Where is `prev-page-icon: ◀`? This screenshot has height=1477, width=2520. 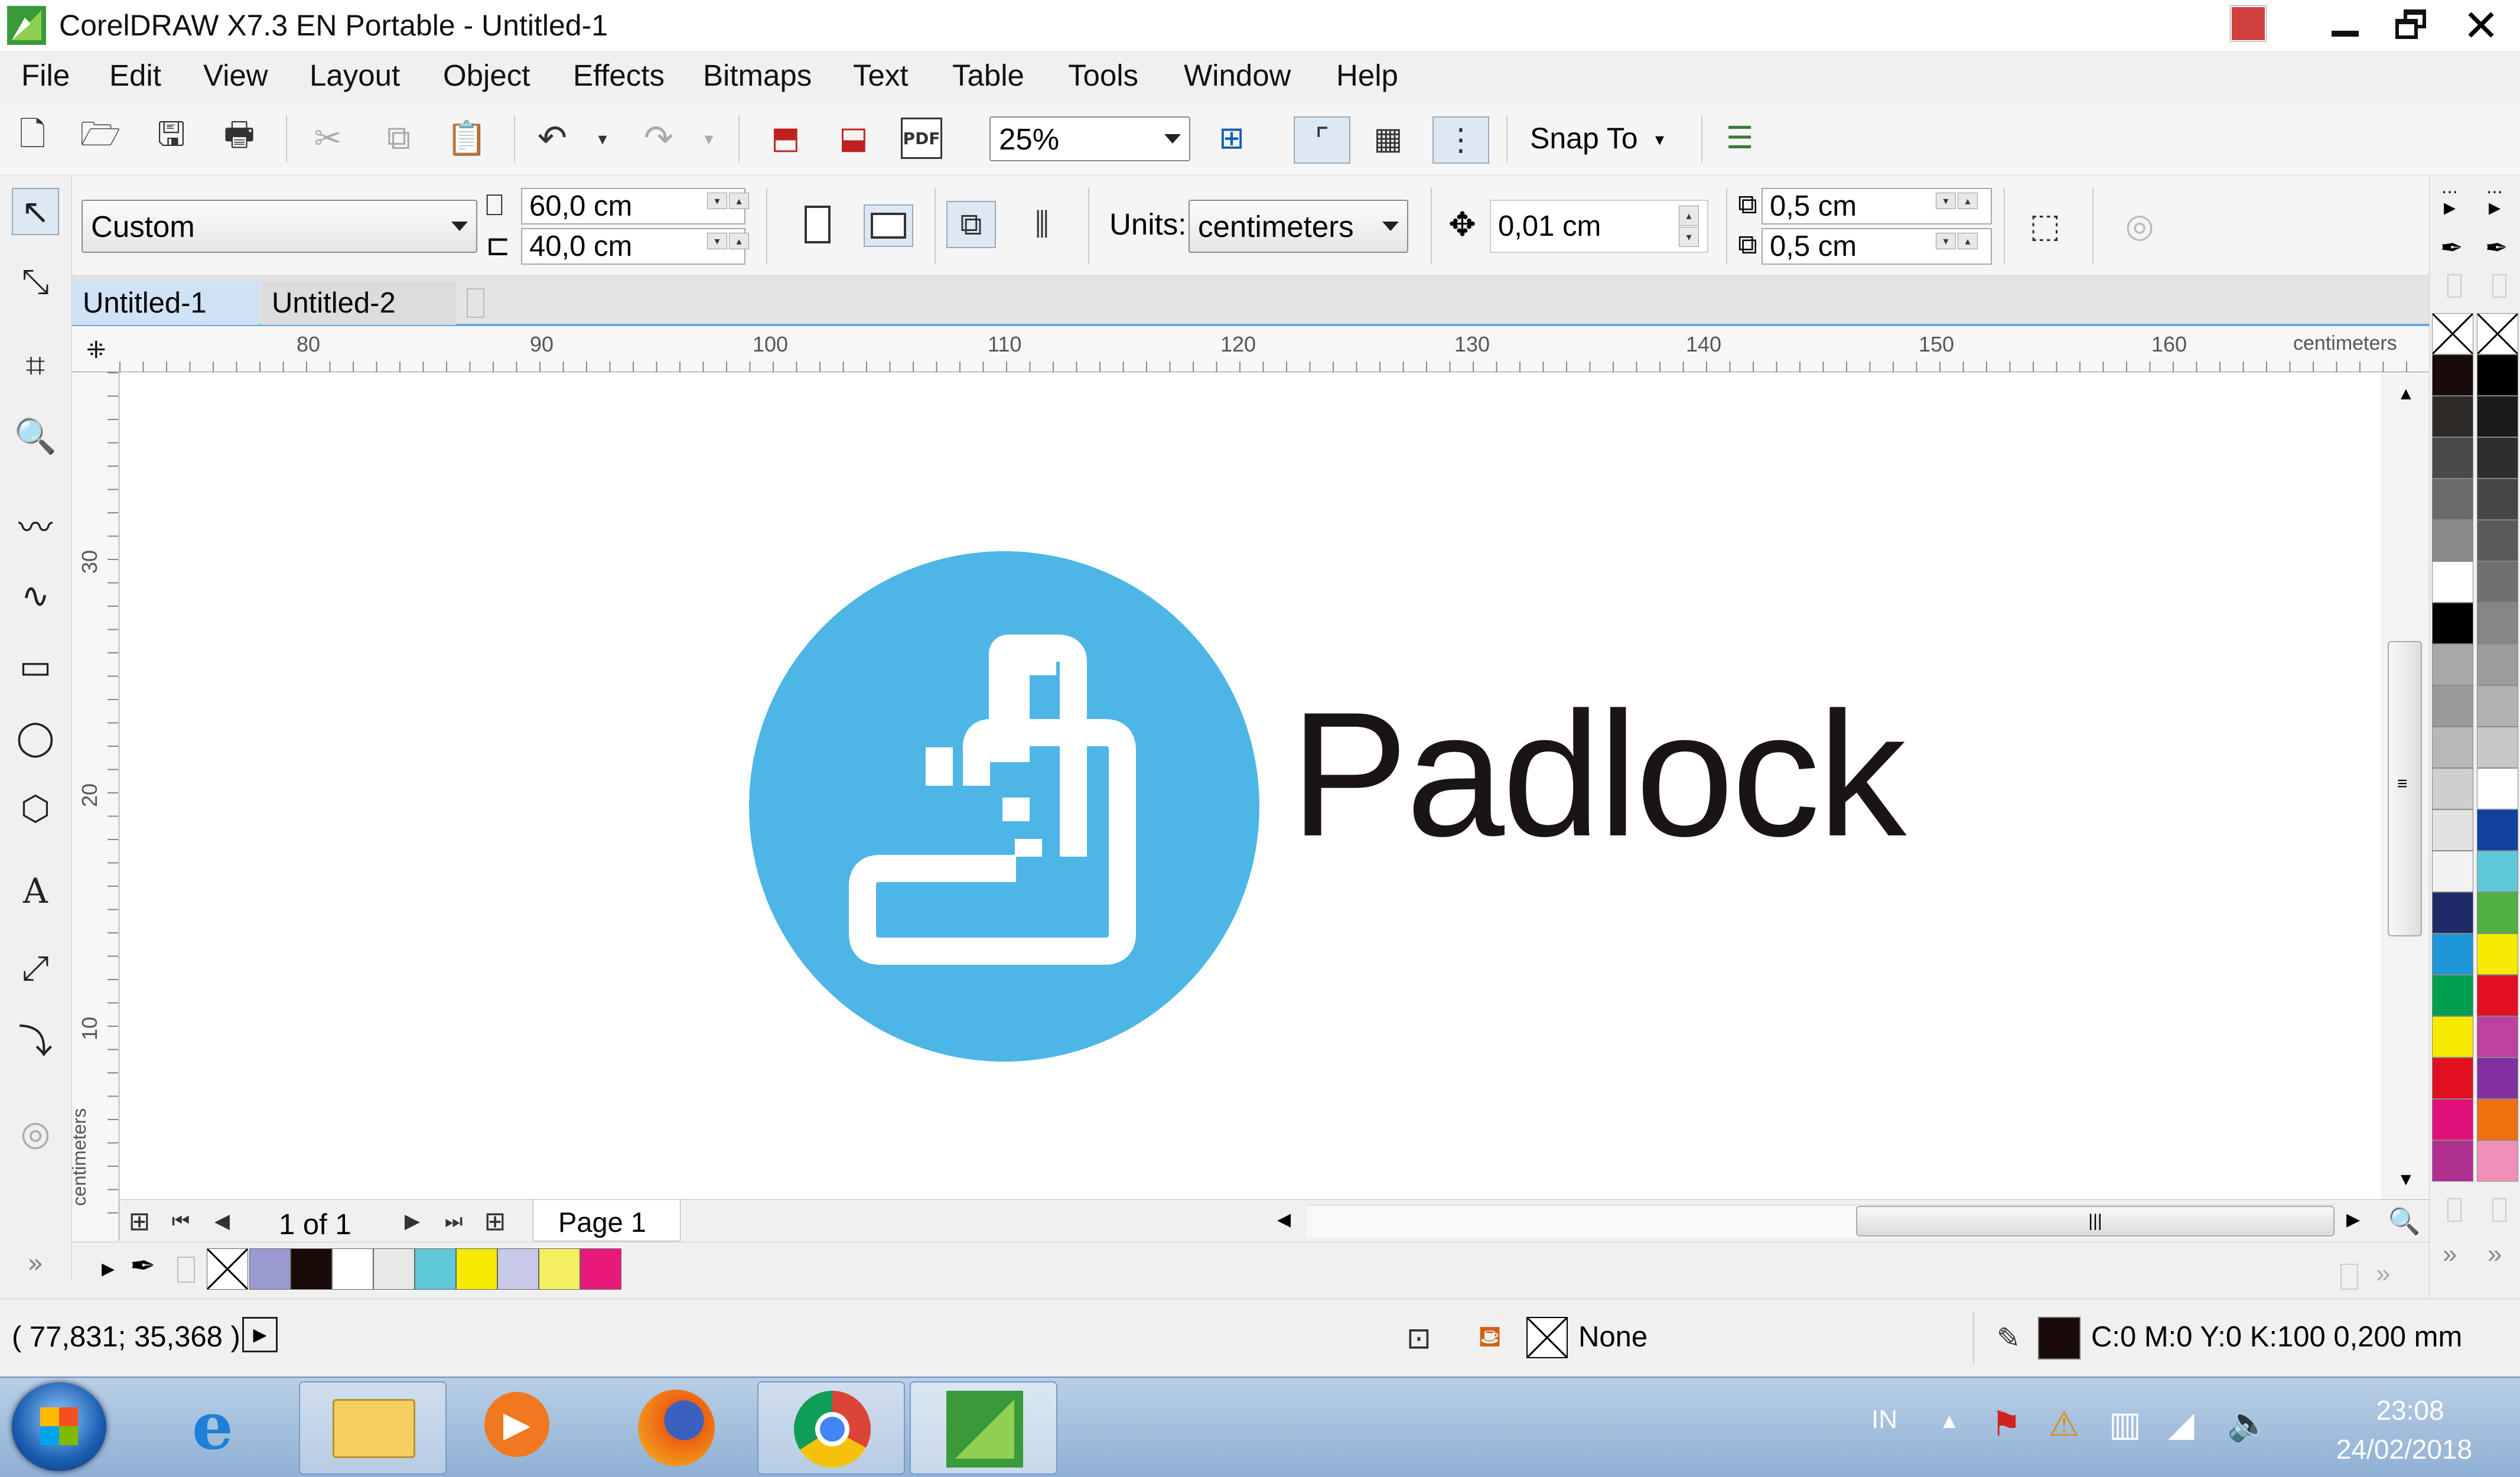
prev-page-icon: ◀ is located at coordinates (222, 1221).